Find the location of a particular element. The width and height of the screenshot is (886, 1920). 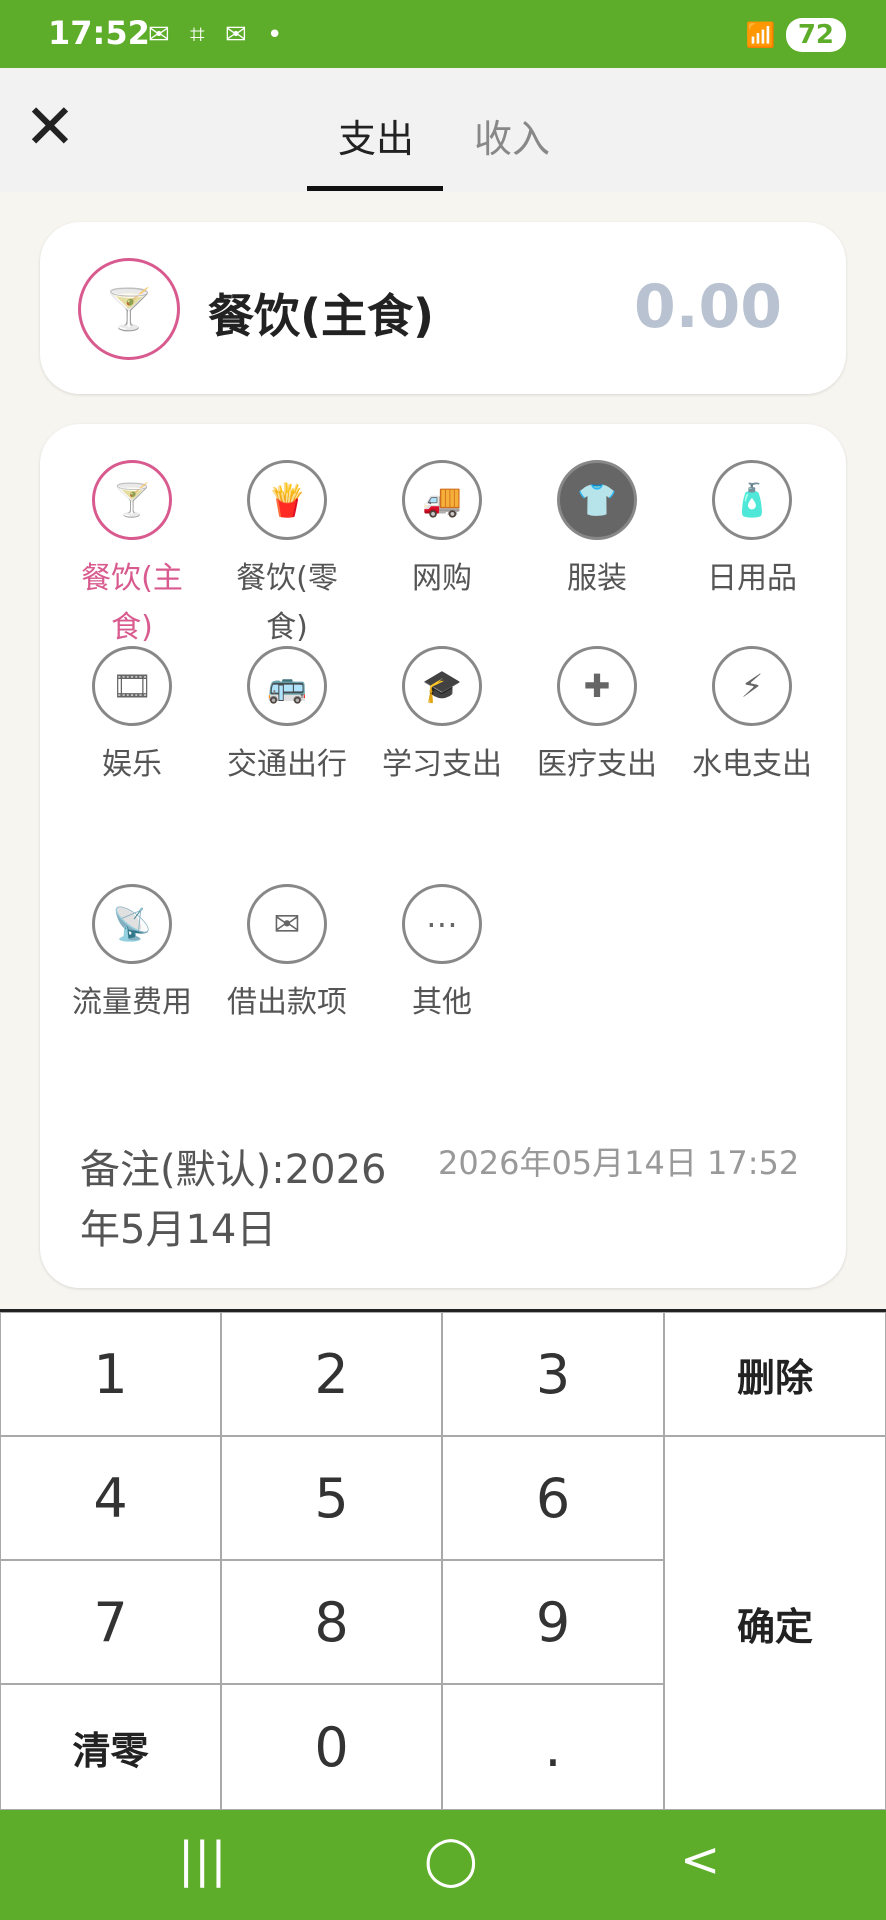

category-item-medical: ✚ 医疗支出 is located at coordinates (597, 717).